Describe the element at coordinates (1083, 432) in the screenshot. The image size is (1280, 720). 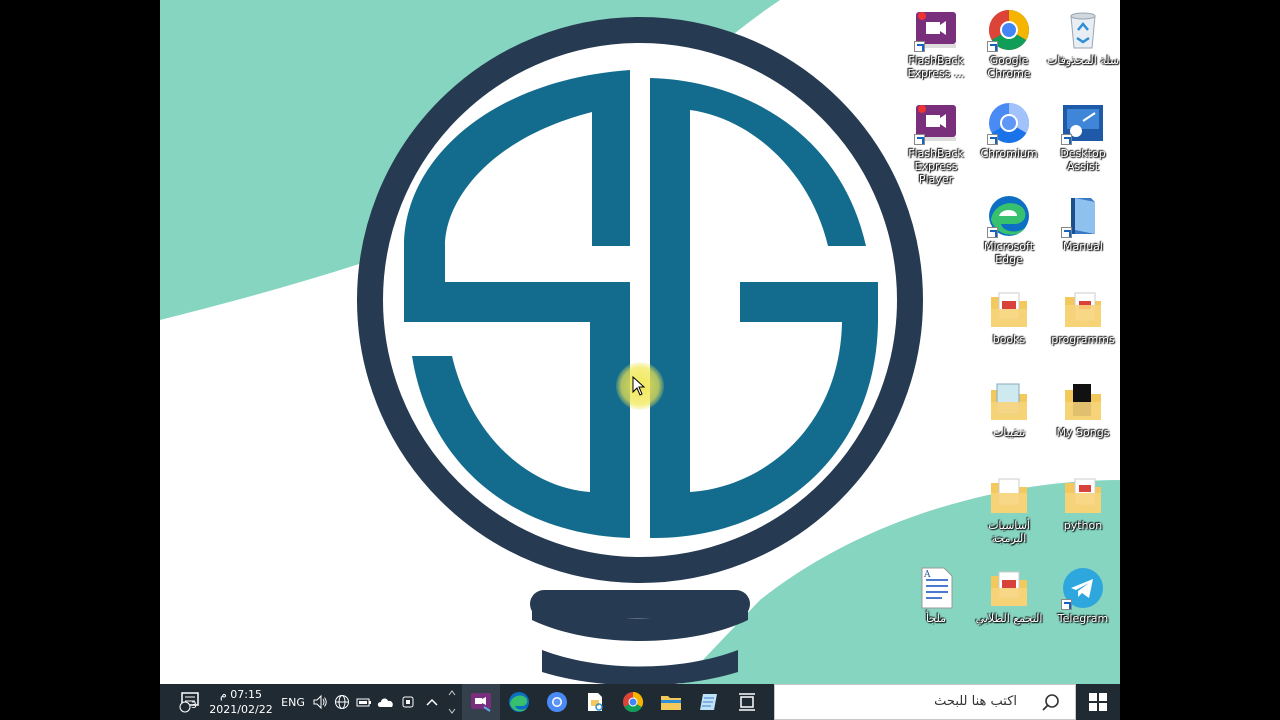
I see `desktop-icon-label: My Songs` at that location.